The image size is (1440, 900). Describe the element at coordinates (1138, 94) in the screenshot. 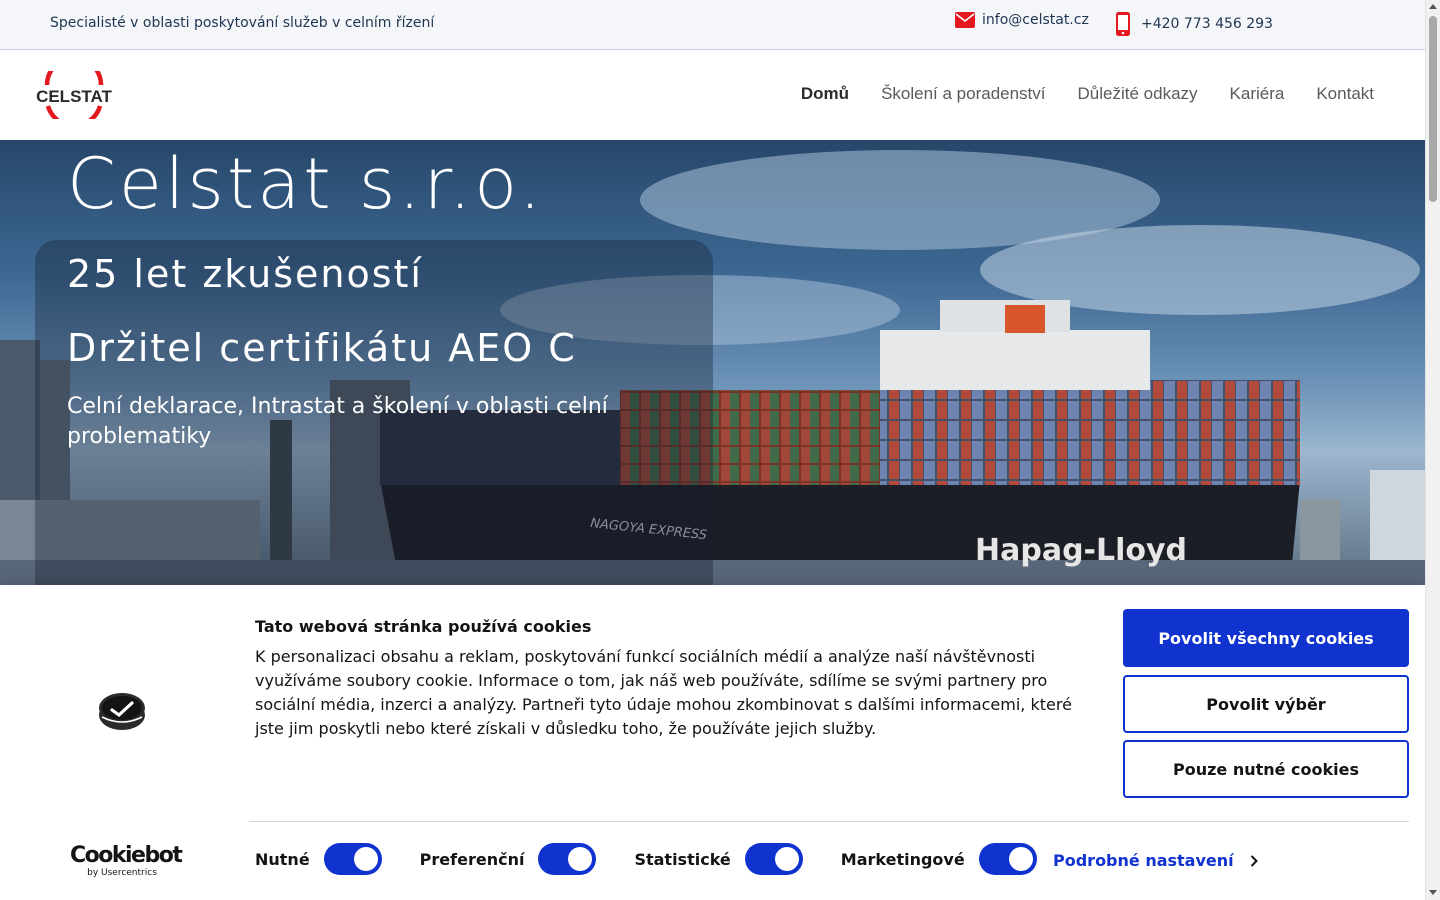

I see `nav-links: Důležité odkazy` at that location.